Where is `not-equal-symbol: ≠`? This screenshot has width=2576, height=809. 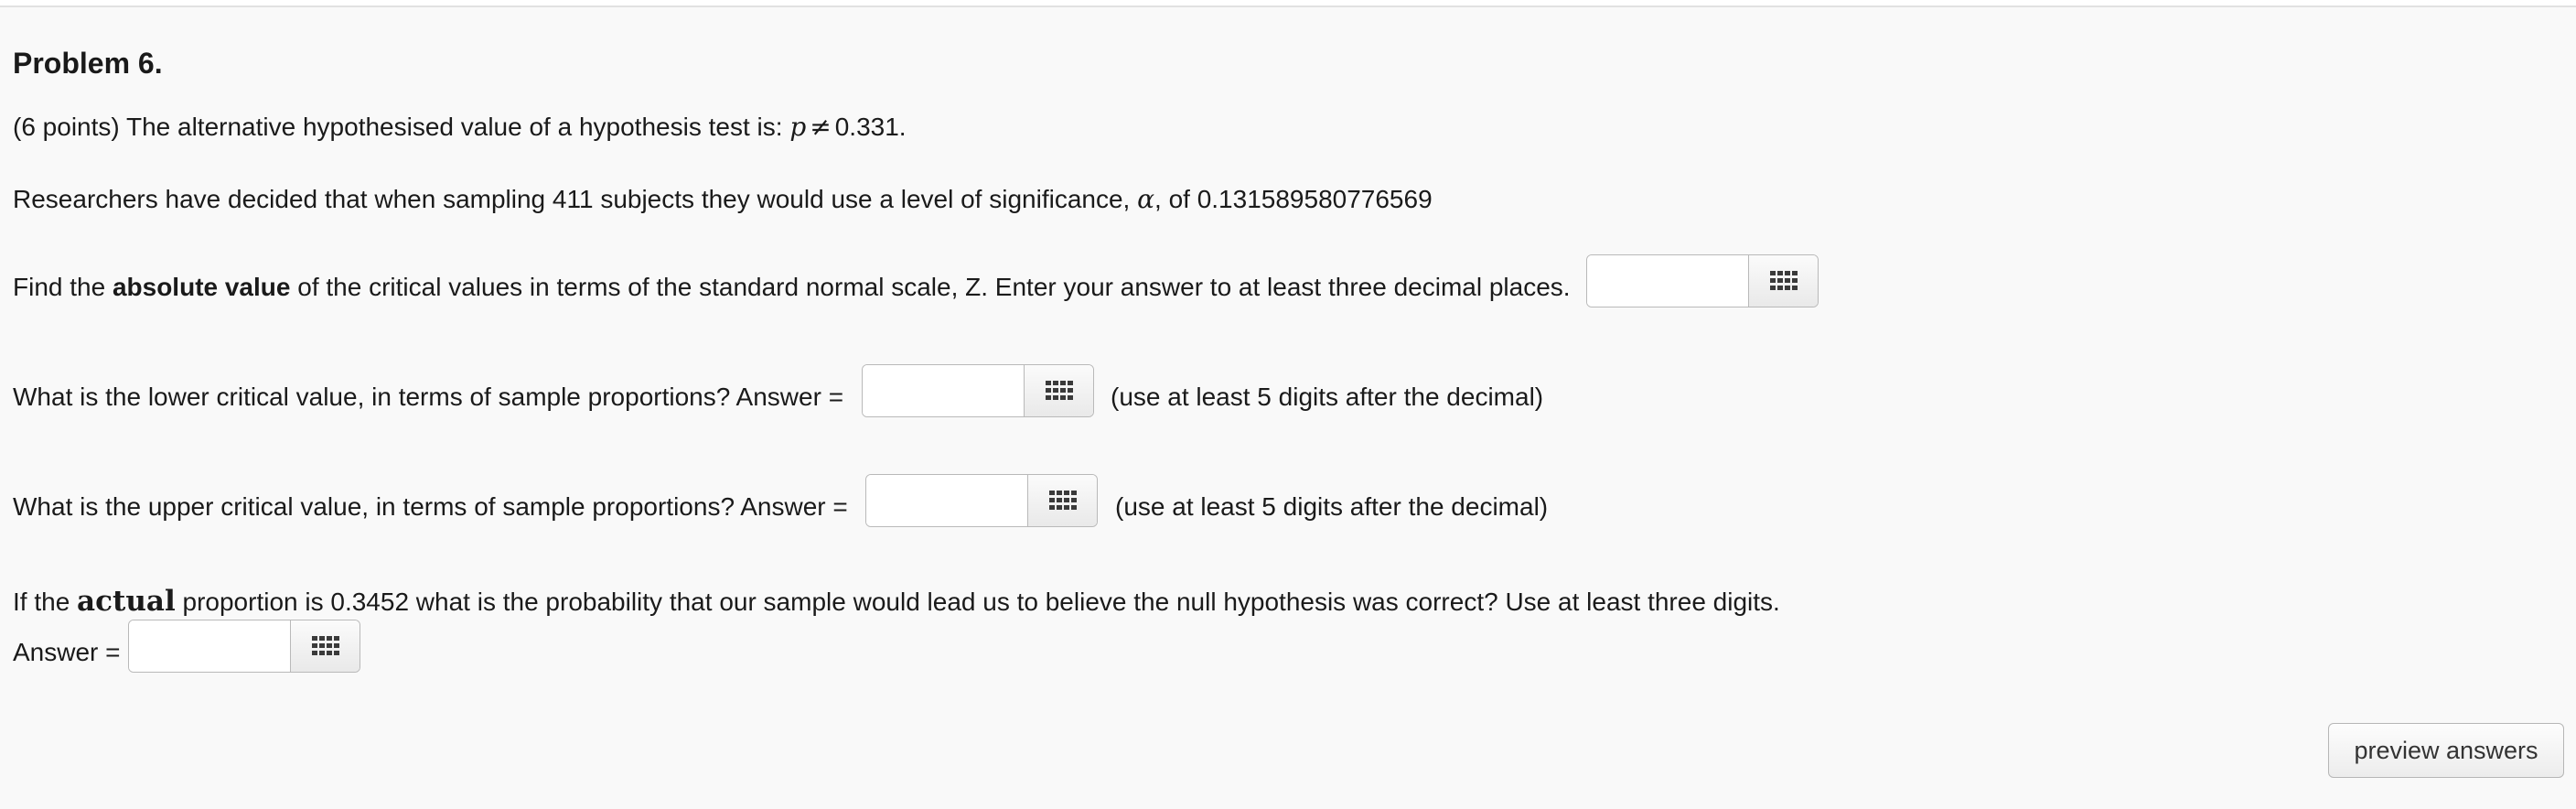
not-equal-symbol: ≠ is located at coordinates (821, 127).